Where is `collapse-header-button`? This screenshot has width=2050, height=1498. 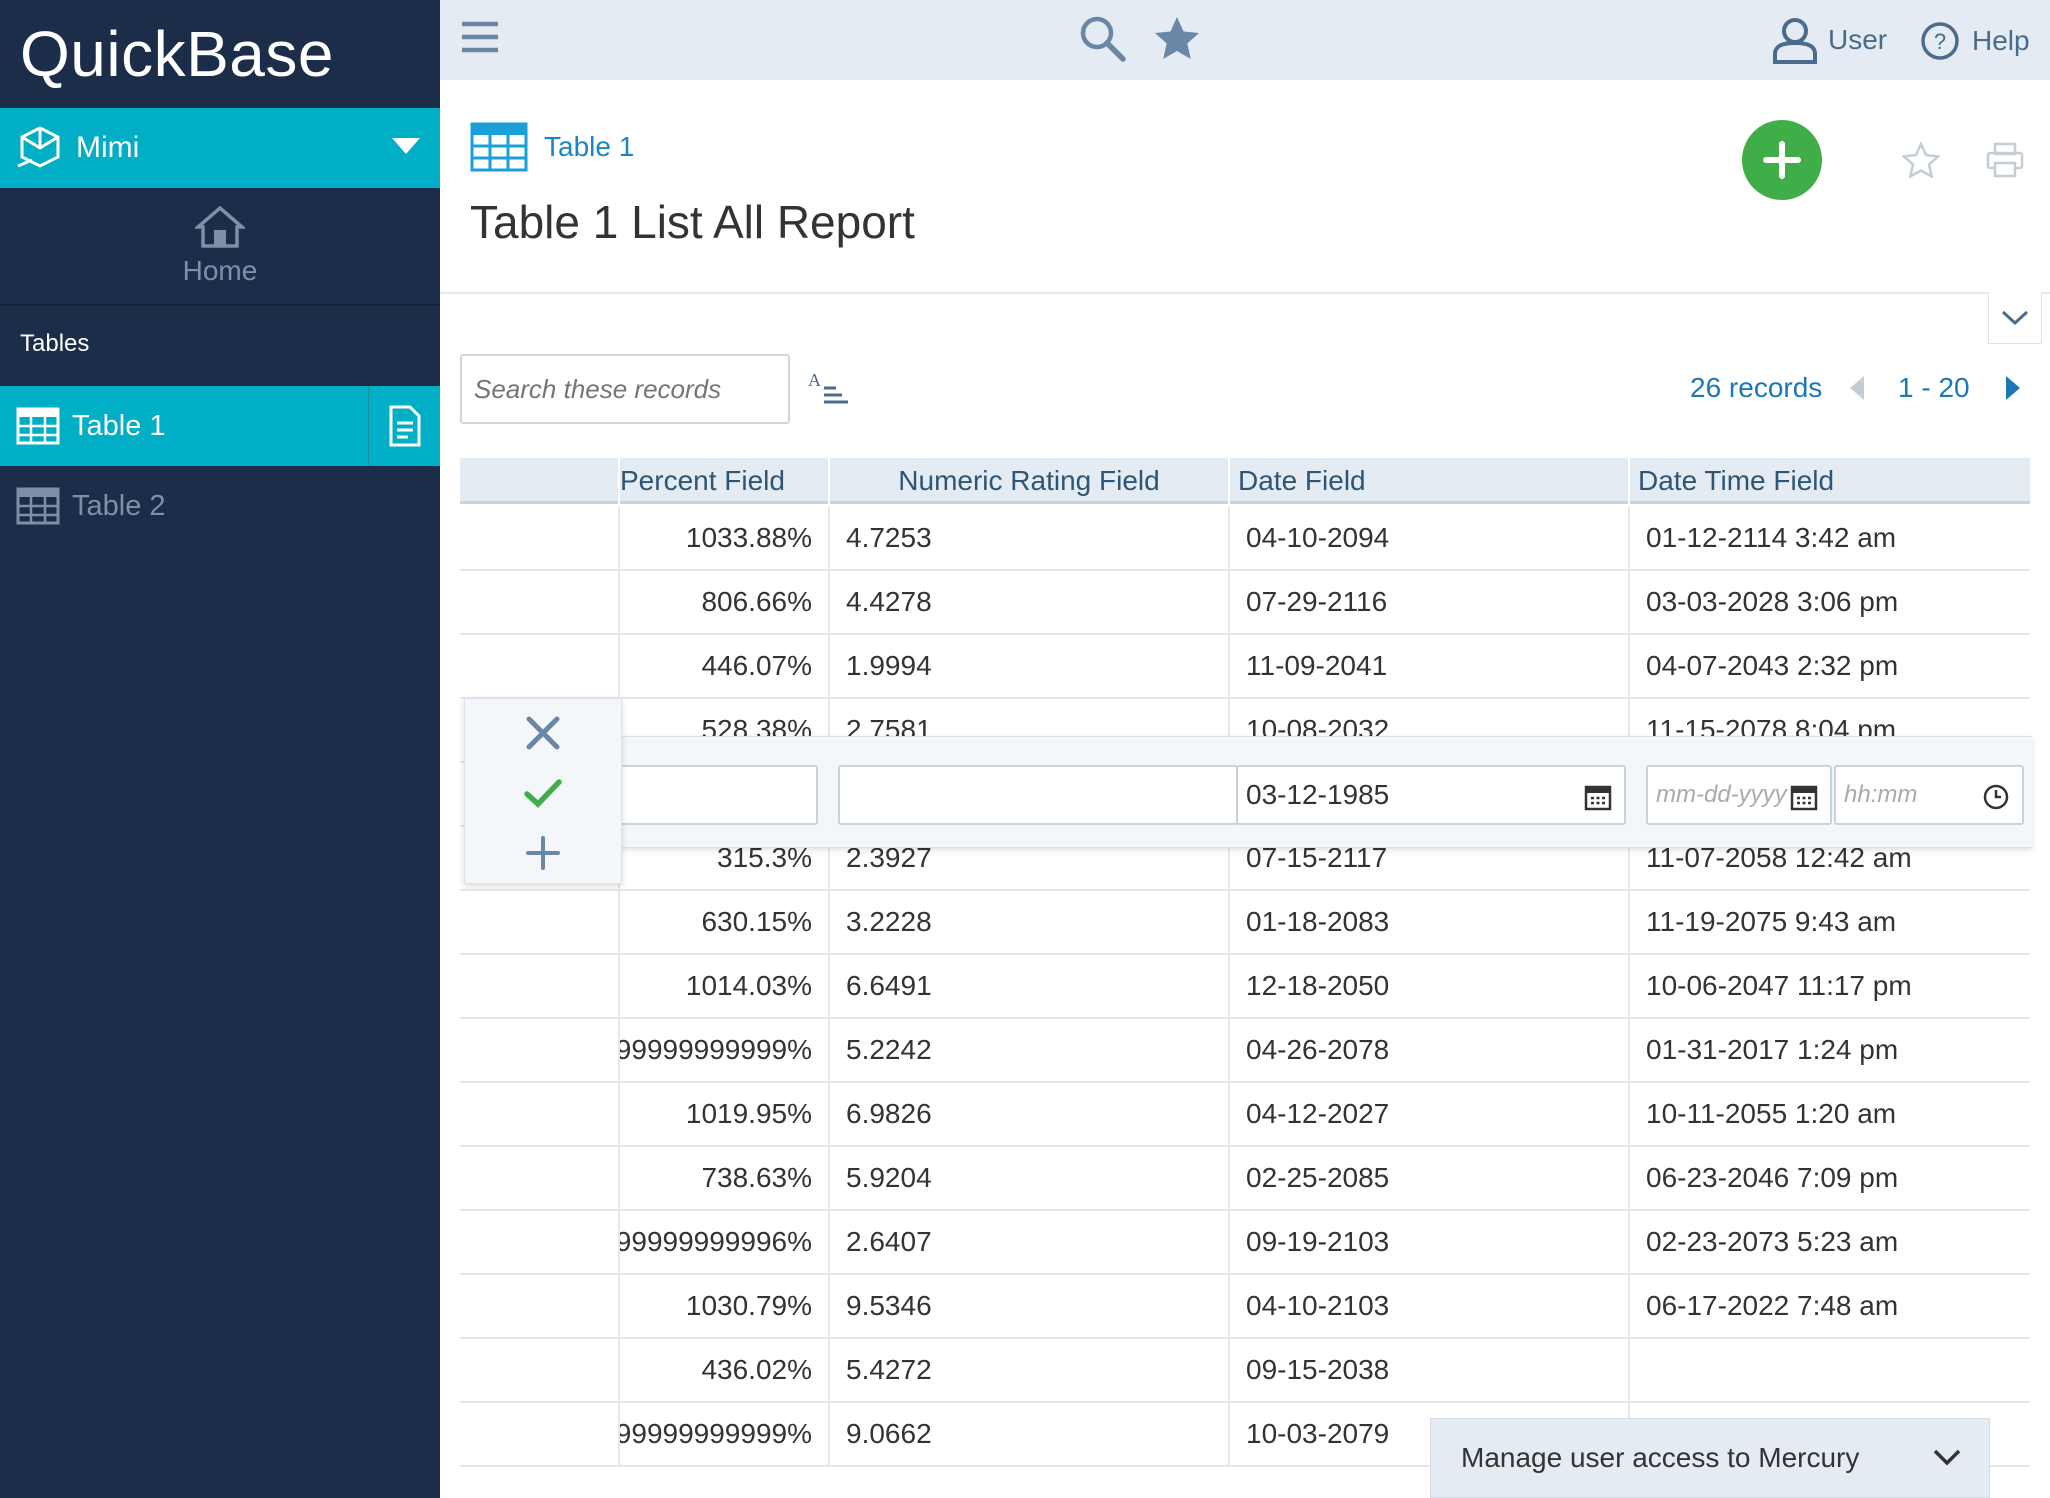
collapse-header-button is located at coordinates (2015, 318).